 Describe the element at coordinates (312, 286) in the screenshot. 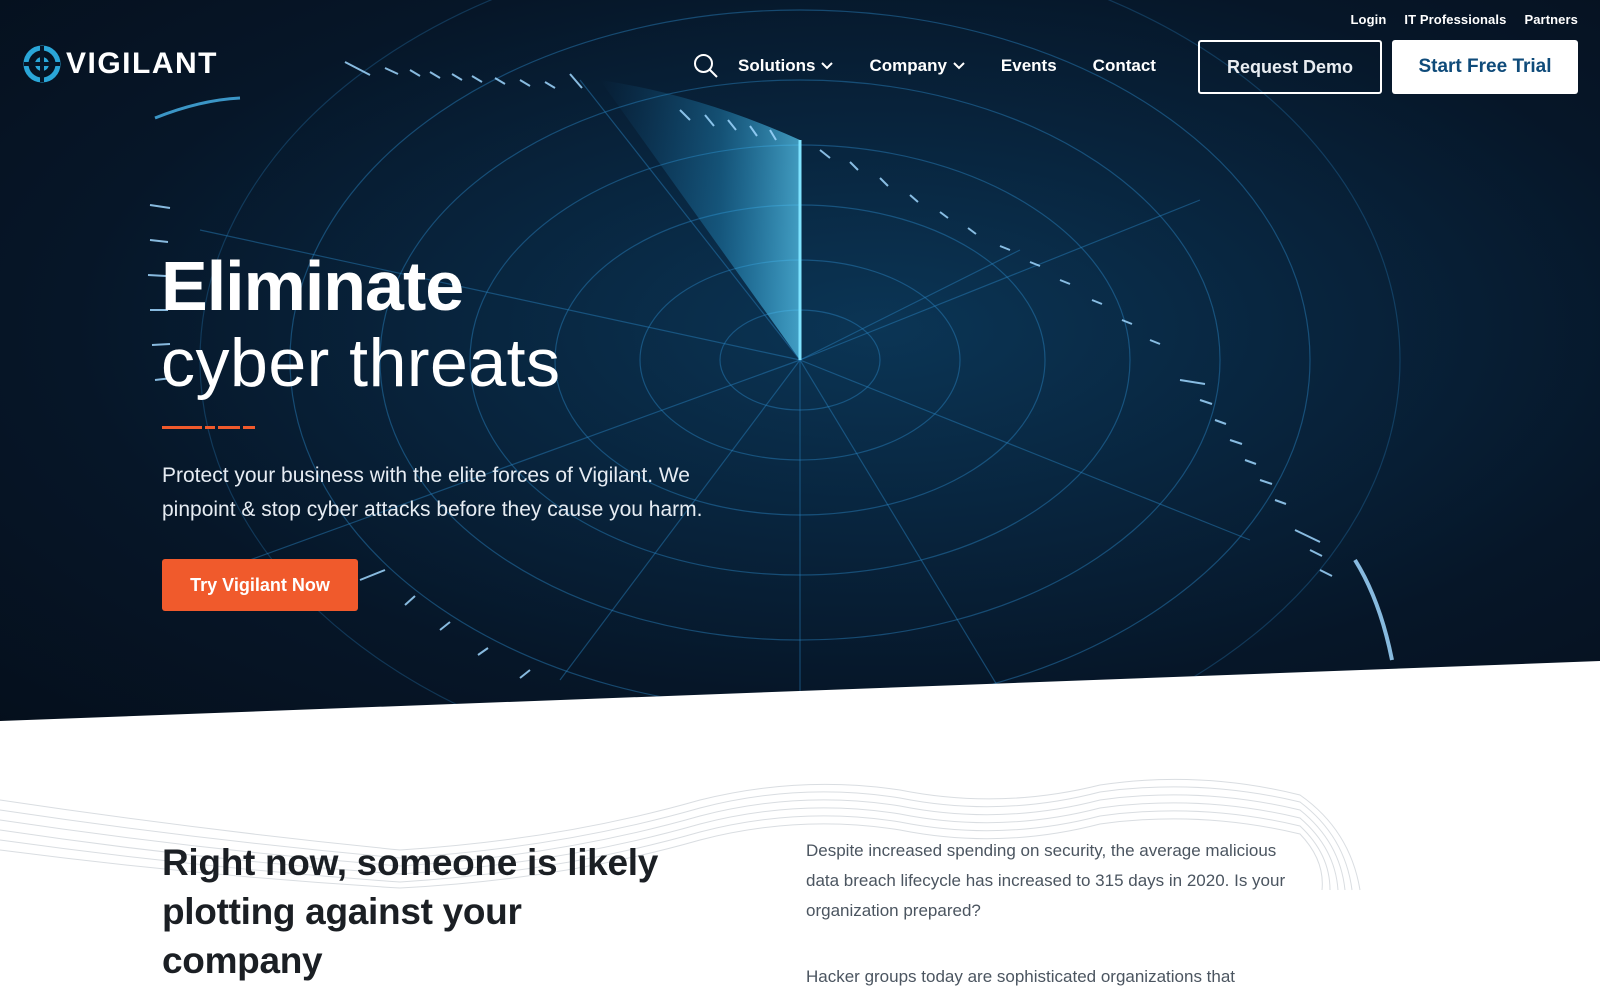

I see `hero-title-bold: Eliminate` at that location.